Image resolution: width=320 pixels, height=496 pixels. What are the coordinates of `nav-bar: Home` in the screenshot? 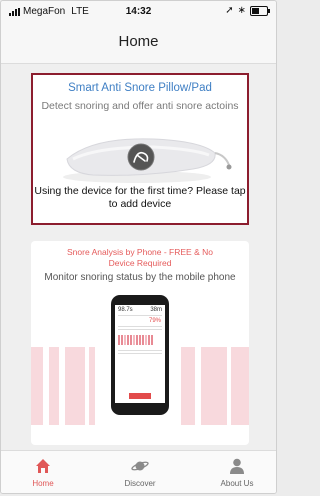 It's located at (138, 42).